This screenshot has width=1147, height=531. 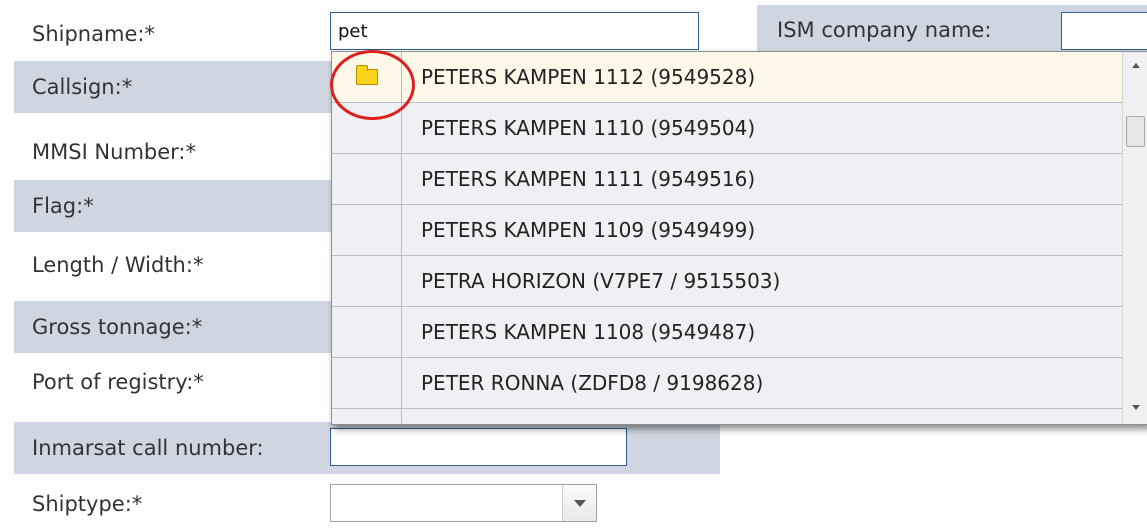 I want to click on dropdown-item: PETERS KAMPEN 1110 (9549504), so click(x=727, y=128).